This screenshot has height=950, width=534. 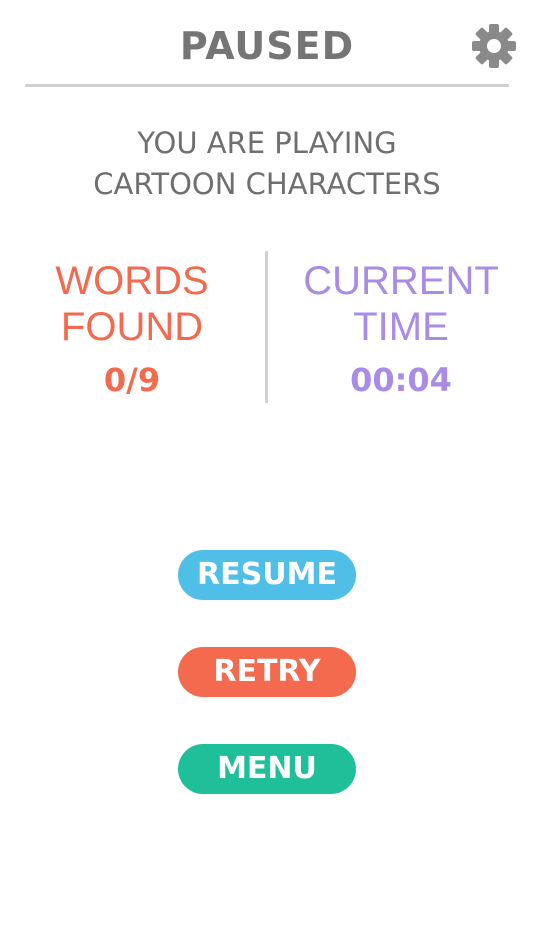 I want to click on current-time-label-2: TIME, so click(x=401, y=327).